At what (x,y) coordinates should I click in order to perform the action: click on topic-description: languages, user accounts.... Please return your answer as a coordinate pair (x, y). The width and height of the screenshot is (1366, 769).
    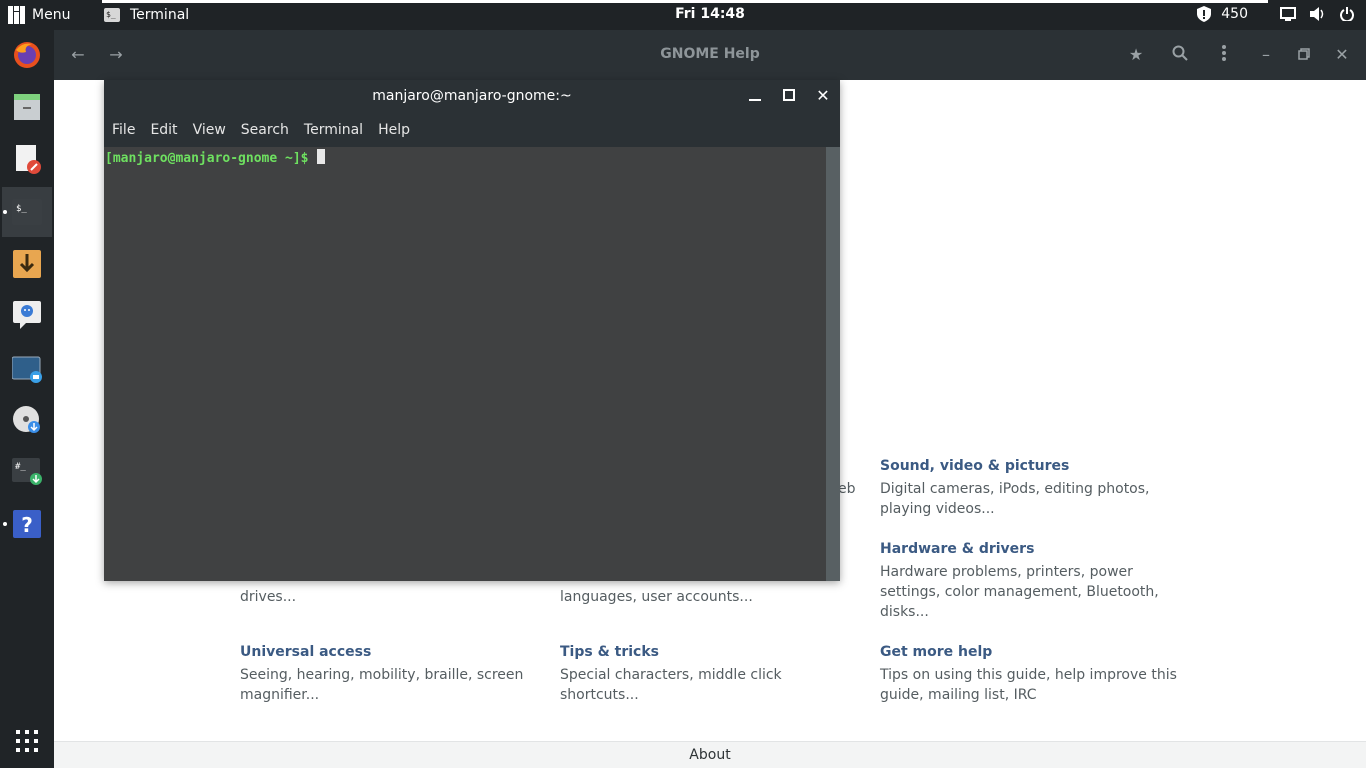
    Looking at the image, I should click on (656, 597).